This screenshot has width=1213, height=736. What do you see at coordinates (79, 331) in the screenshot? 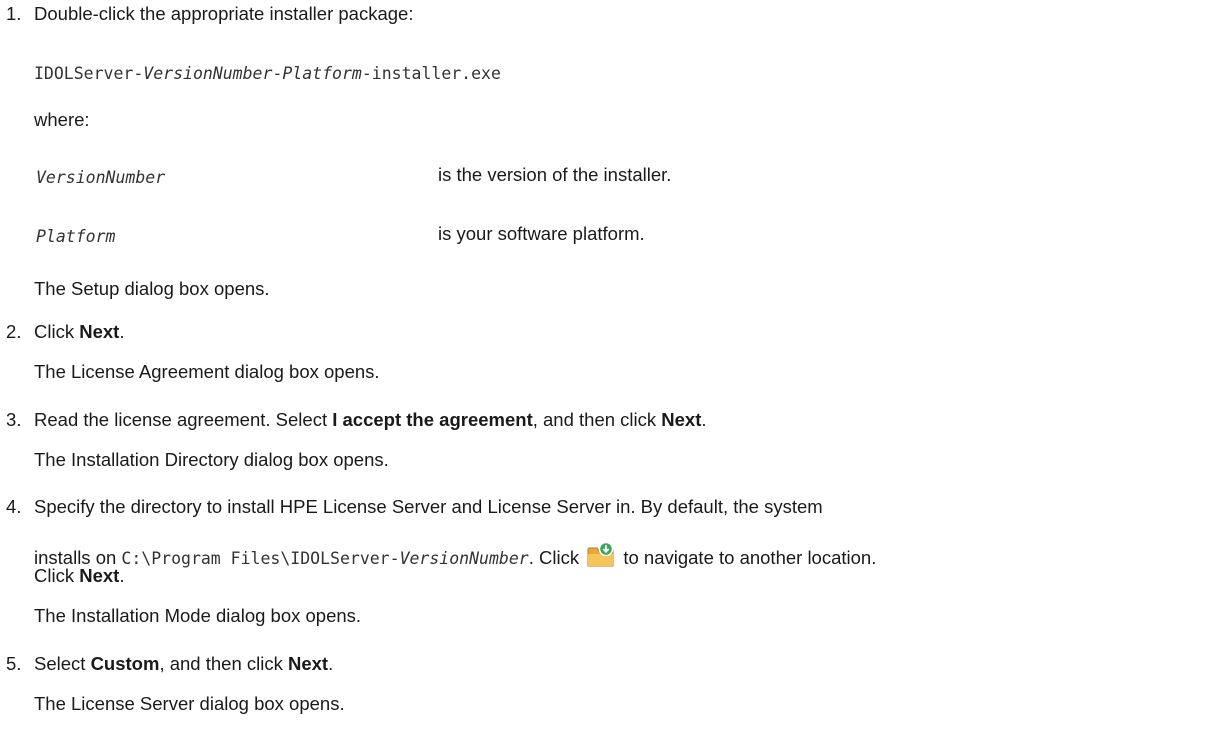
I see `step-2-instruction: Click Next.` at bounding box center [79, 331].